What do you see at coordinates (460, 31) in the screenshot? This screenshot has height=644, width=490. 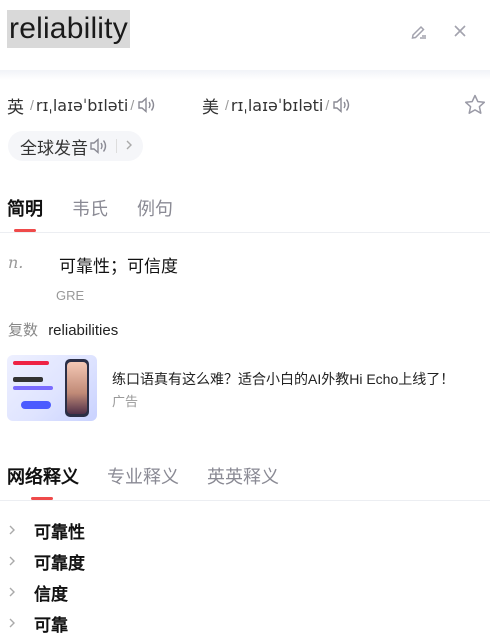 I see `close-icon` at bounding box center [460, 31].